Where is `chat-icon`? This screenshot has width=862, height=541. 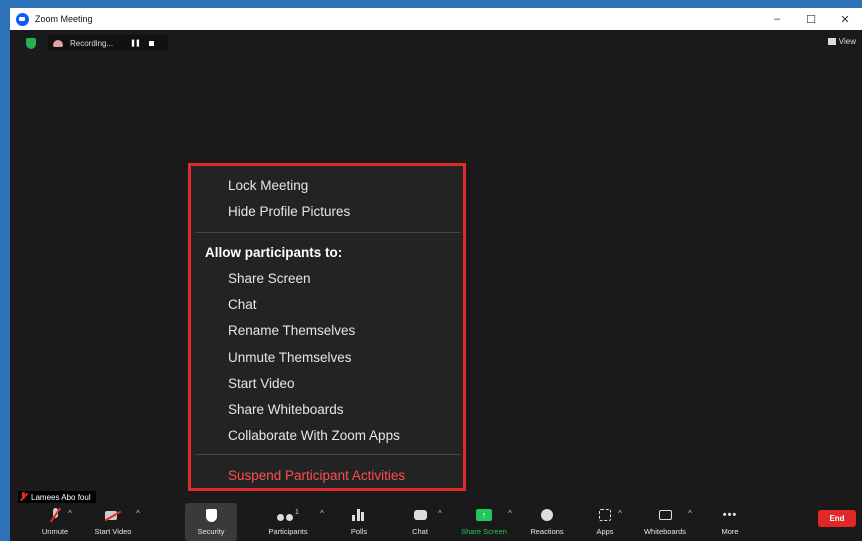 chat-icon is located at coordinates (420, 515).